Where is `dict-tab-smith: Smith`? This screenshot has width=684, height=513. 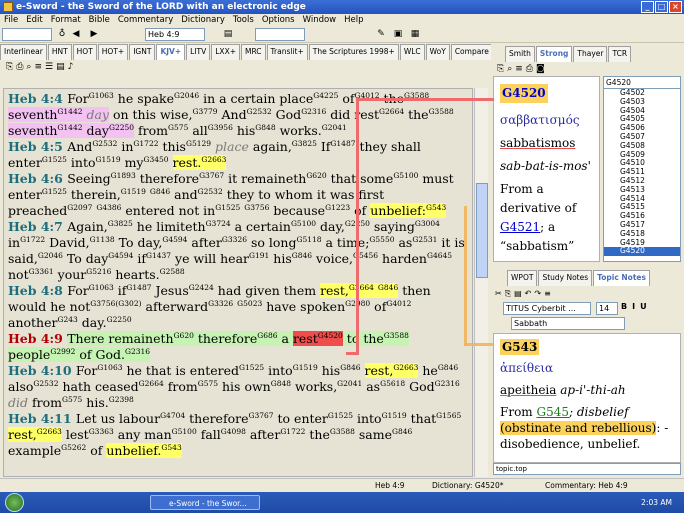
dict-tab-smith: Smith is located at coordinates (520, 54).